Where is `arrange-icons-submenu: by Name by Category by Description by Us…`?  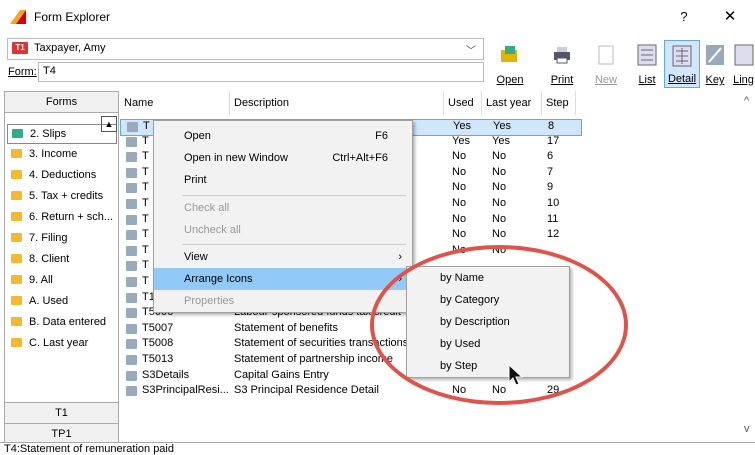
arrange-icons-submenu: by Name by Category by Description by Us… is located at coordinates (488, 322).